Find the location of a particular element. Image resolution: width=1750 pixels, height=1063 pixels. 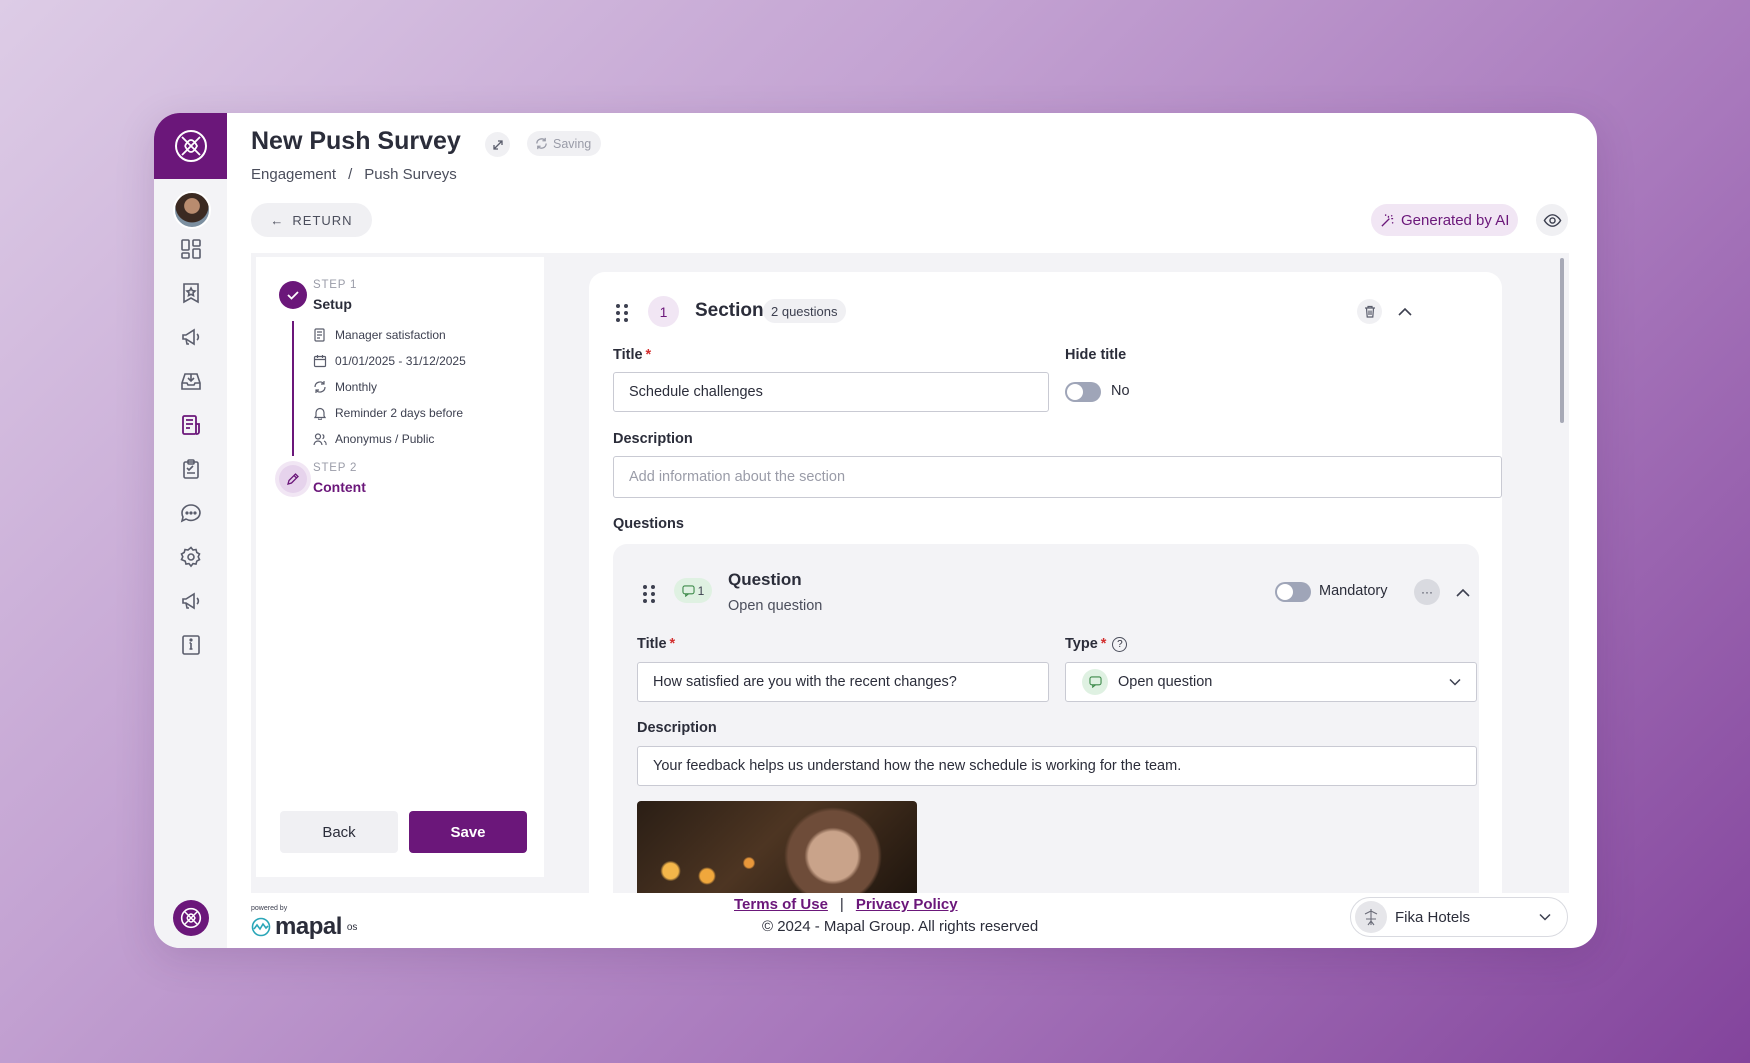

section-description-label: Description is located at coordinates (653, 439).